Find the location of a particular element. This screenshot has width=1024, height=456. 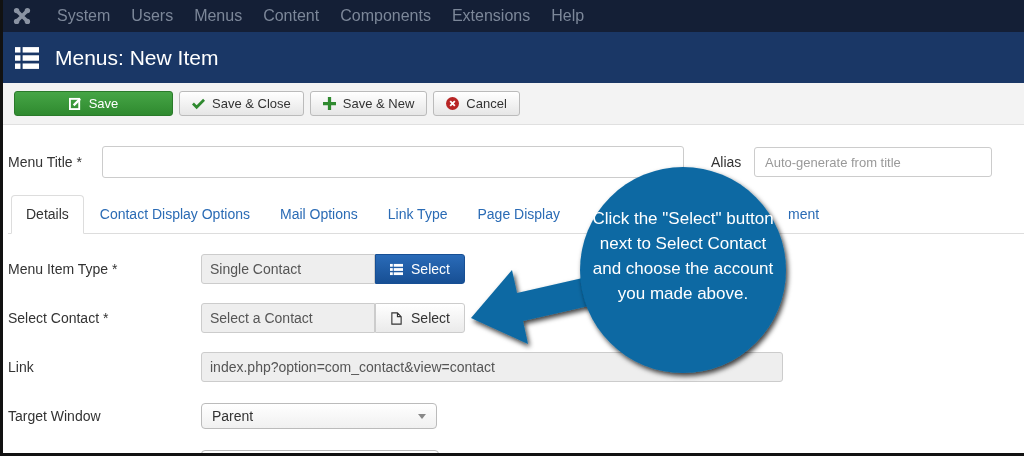

field-label: Link is located at coordinates (21, 367).